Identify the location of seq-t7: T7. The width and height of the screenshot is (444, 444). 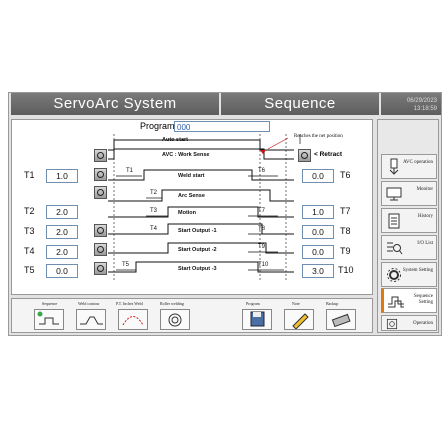
(262, 211).